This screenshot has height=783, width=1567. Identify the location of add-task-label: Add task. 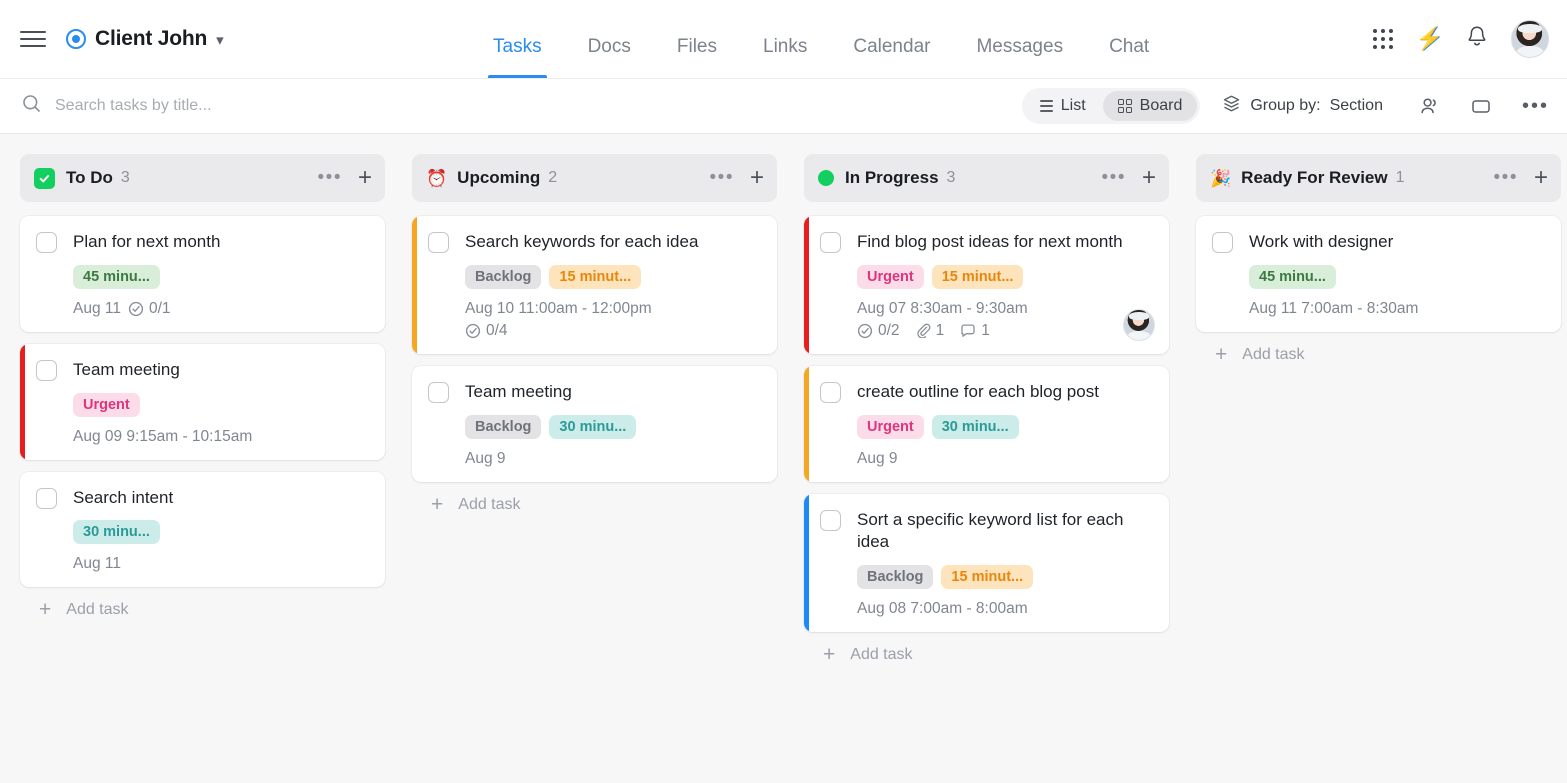
(489, 504).